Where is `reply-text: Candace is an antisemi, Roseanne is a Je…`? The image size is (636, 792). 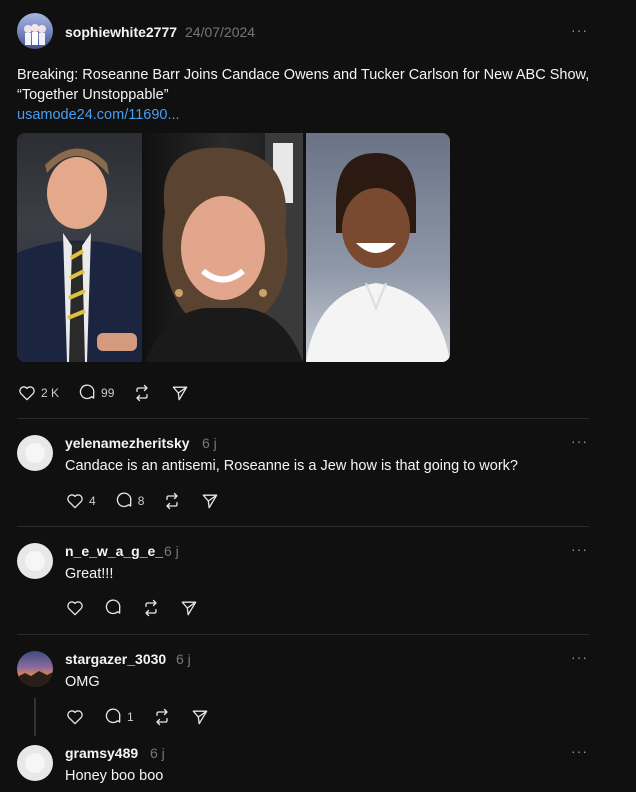
reply-text: Candace is an antisemi, Roseanne is a Je… is located at coordinates (291, 466).